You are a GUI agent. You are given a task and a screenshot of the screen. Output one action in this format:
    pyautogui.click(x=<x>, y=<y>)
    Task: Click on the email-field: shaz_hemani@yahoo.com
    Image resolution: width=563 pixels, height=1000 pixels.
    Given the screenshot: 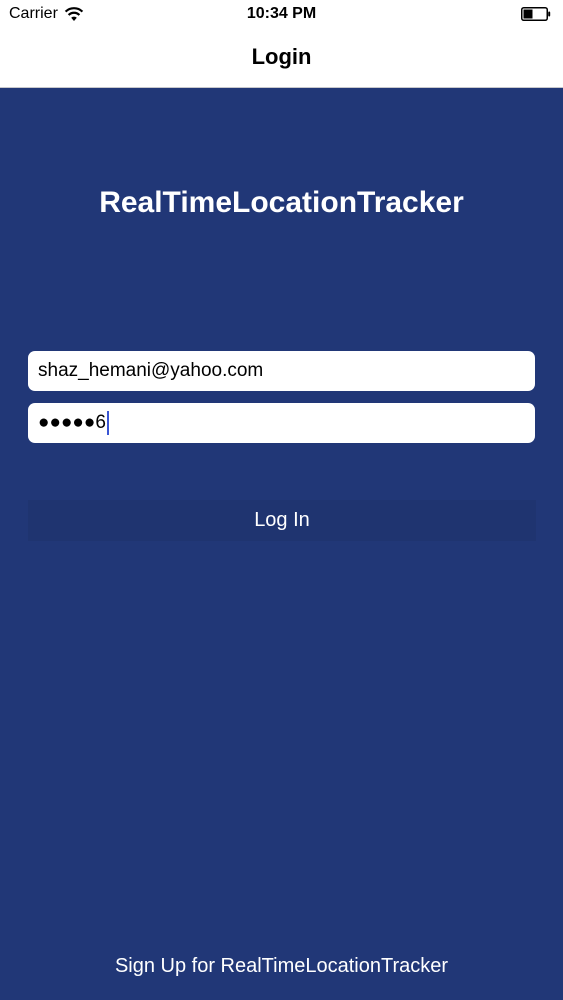 What is the action you would take?
    pyautogui.click(x=281, y=371)
    